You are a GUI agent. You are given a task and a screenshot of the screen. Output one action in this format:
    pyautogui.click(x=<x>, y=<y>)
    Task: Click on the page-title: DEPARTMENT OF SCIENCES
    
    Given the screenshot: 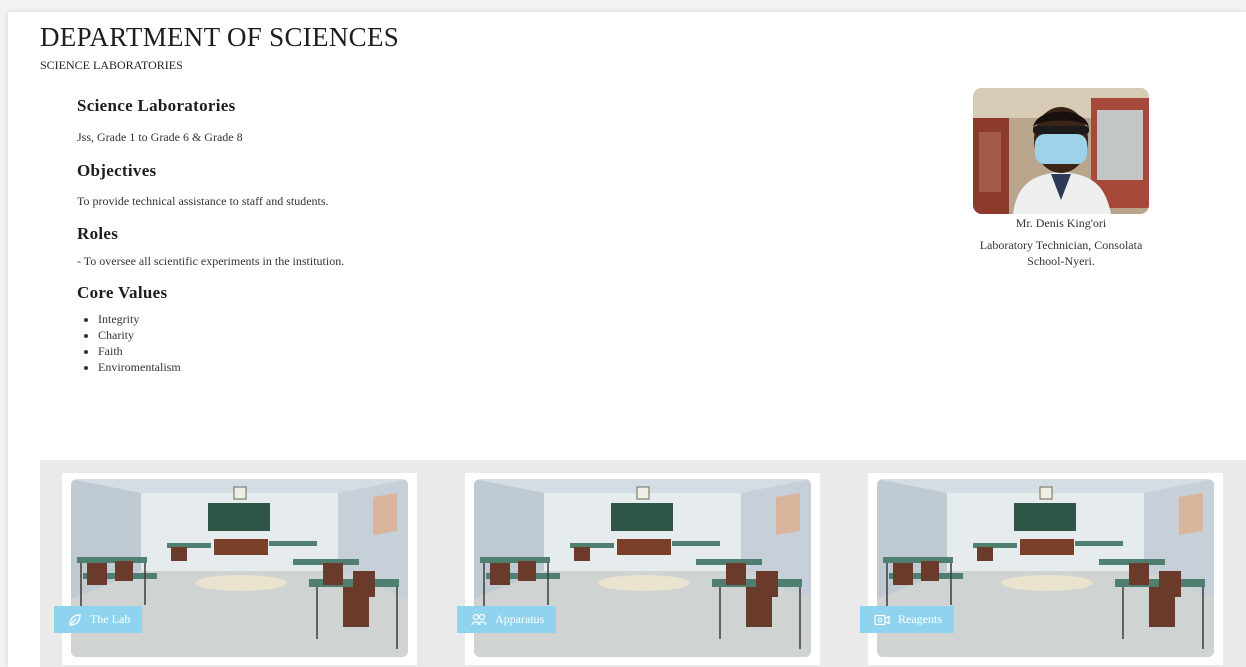 What is the action you would take?
    pyautogui.click(x=220, y=37)
    